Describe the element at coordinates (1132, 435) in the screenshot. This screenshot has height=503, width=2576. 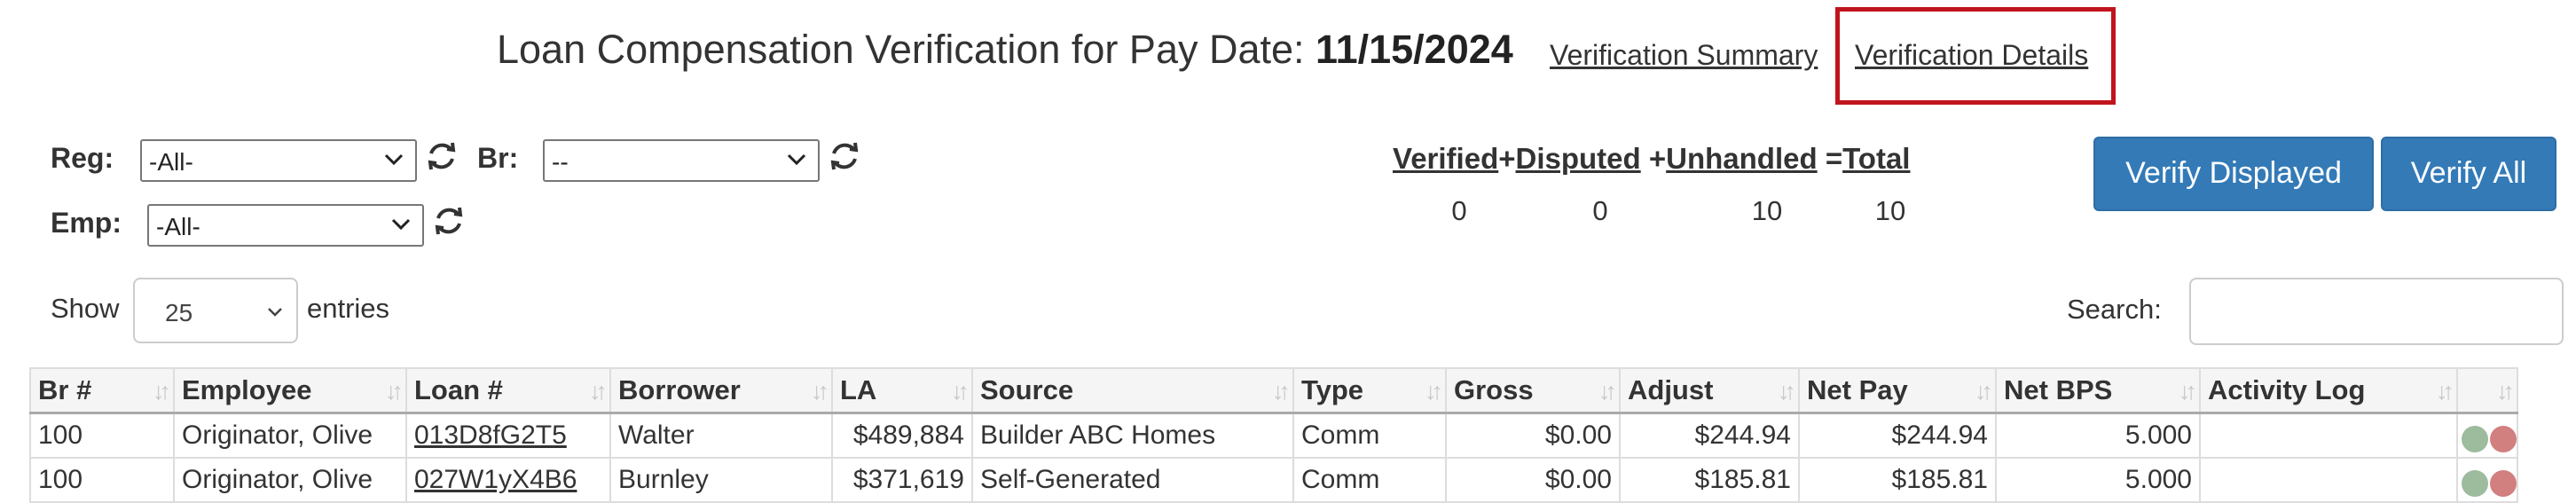
I see `cell-source: Builder ABC Homes` at that location.